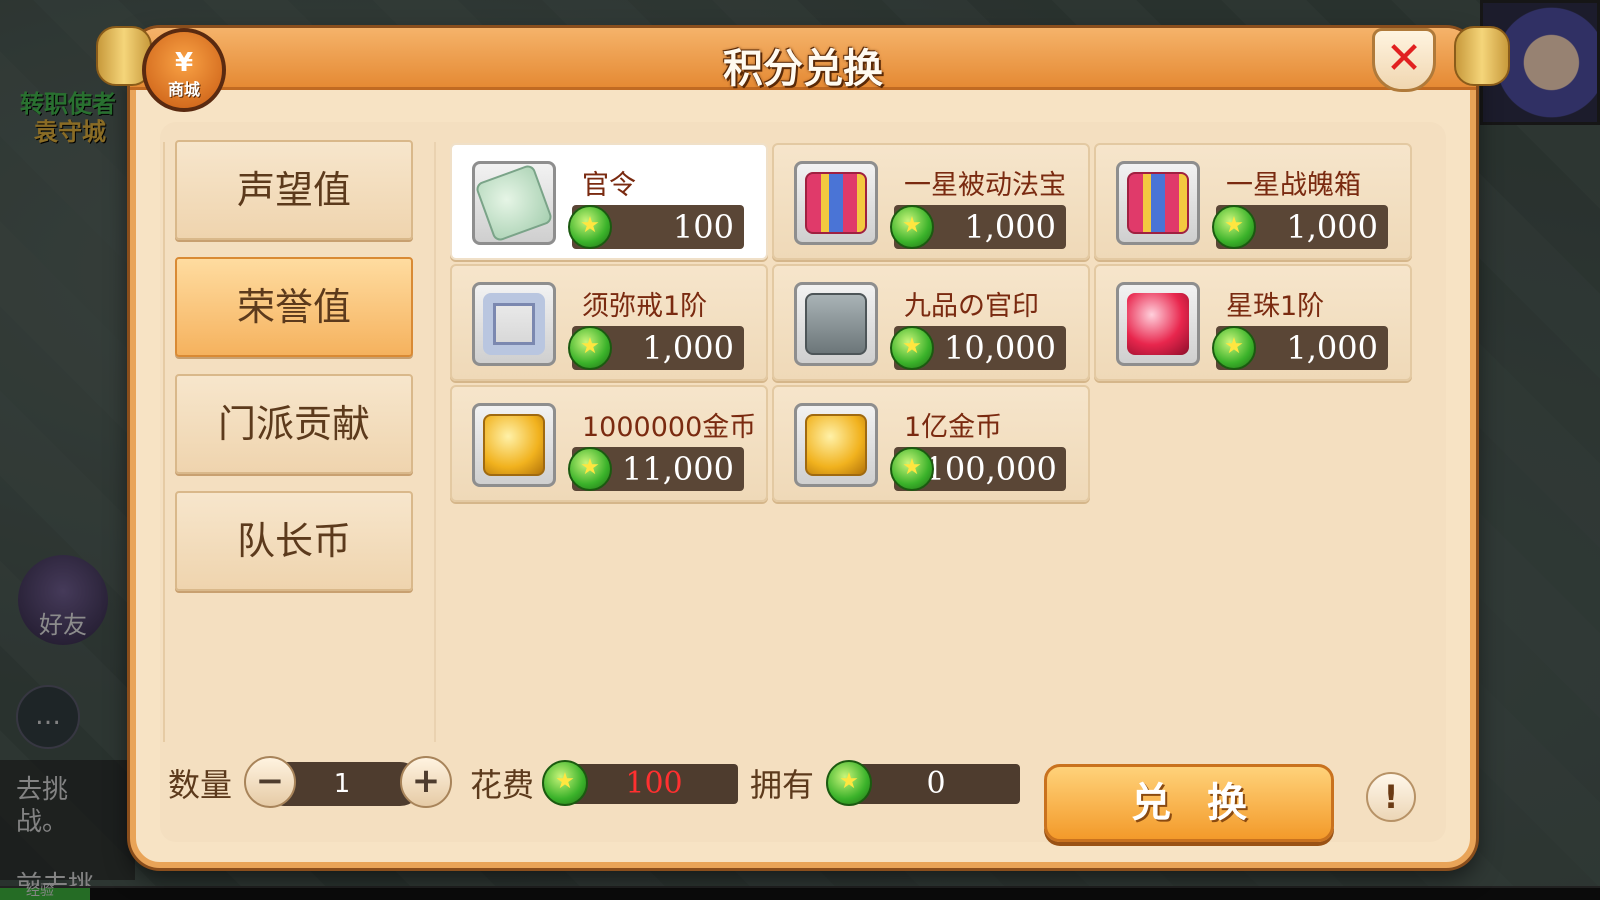 This screenshot has height=900, width=1600. Describe the element at coordinates (953, 427) in the screenshot. I see `item-name: 1亿金币` at that location.